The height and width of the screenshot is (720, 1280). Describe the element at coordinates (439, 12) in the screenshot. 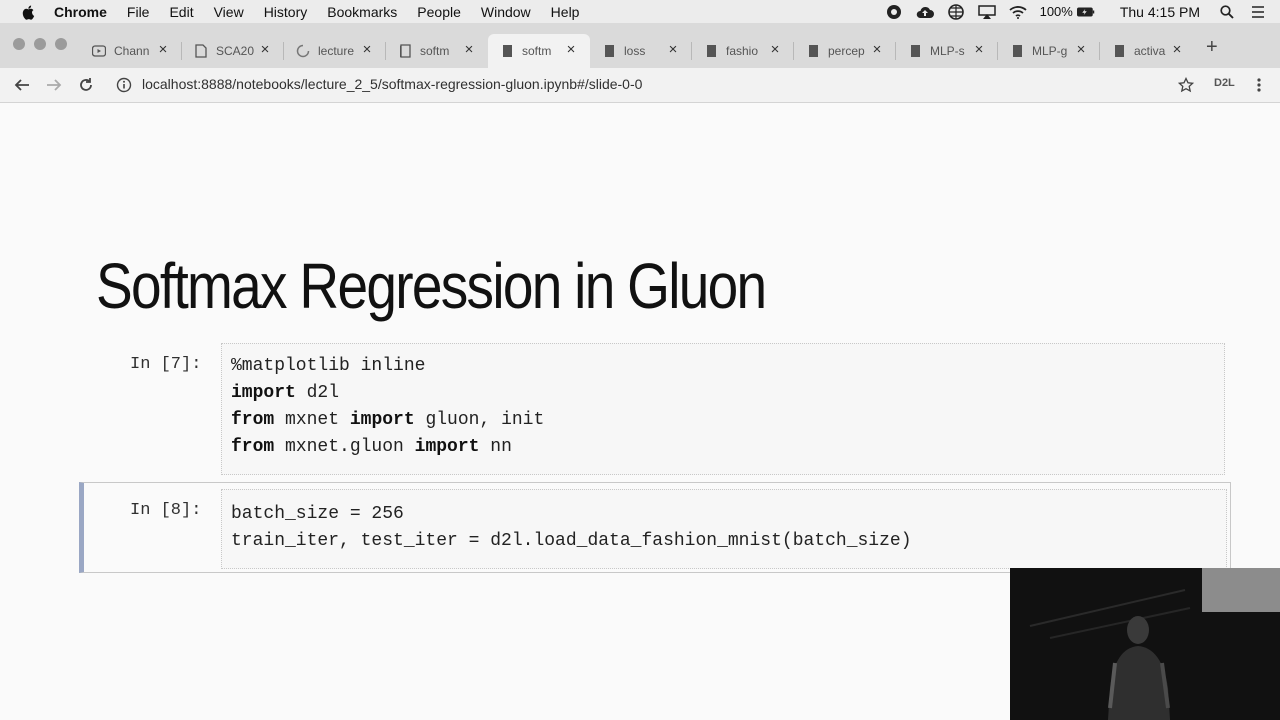

I see `menu-people: People` at that location.